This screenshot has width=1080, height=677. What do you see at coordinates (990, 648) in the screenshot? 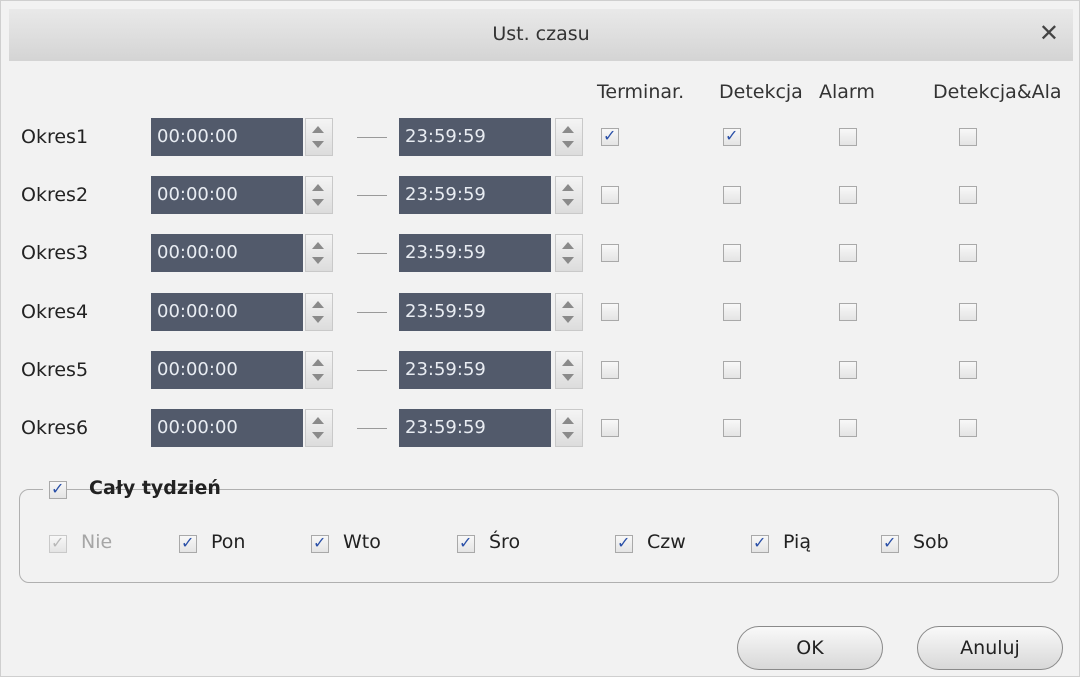
I see `cancel-button: Anuluj` at bounding box center [990, 648].